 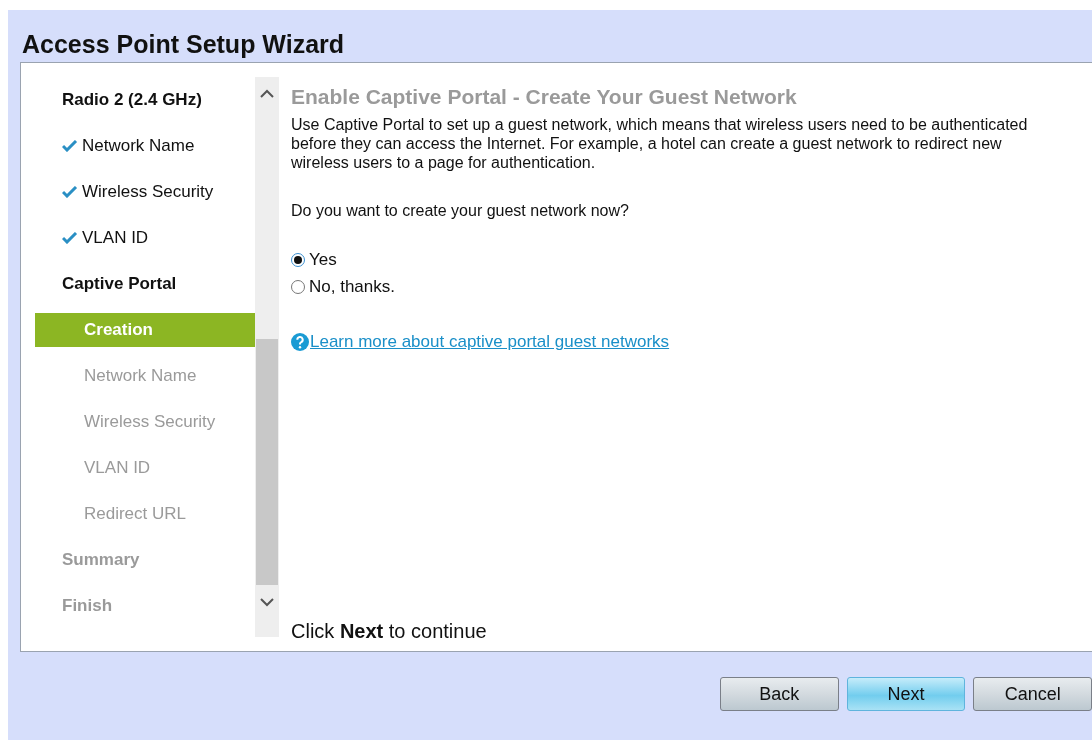 What do you see at coordinates (323, 260) in the screenshot?
I see `option-label: Yes` at bounding box center [323, 260].